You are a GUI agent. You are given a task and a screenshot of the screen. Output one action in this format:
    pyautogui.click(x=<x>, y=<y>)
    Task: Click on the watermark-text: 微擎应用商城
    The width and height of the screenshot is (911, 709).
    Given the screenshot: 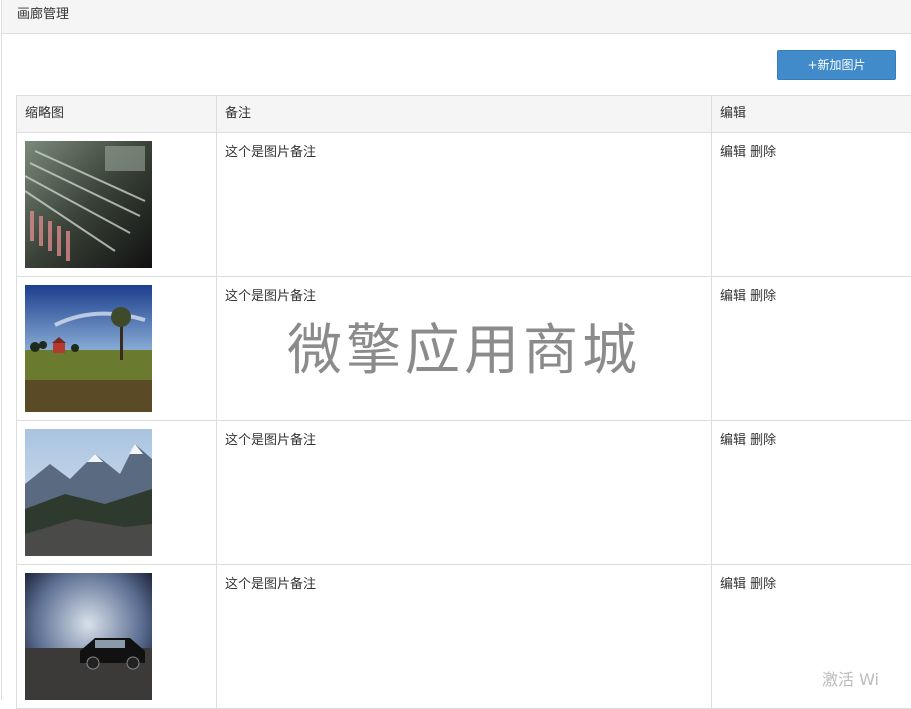 What is the action you would take?
    pyautogui.click(x=464, y=345)
    